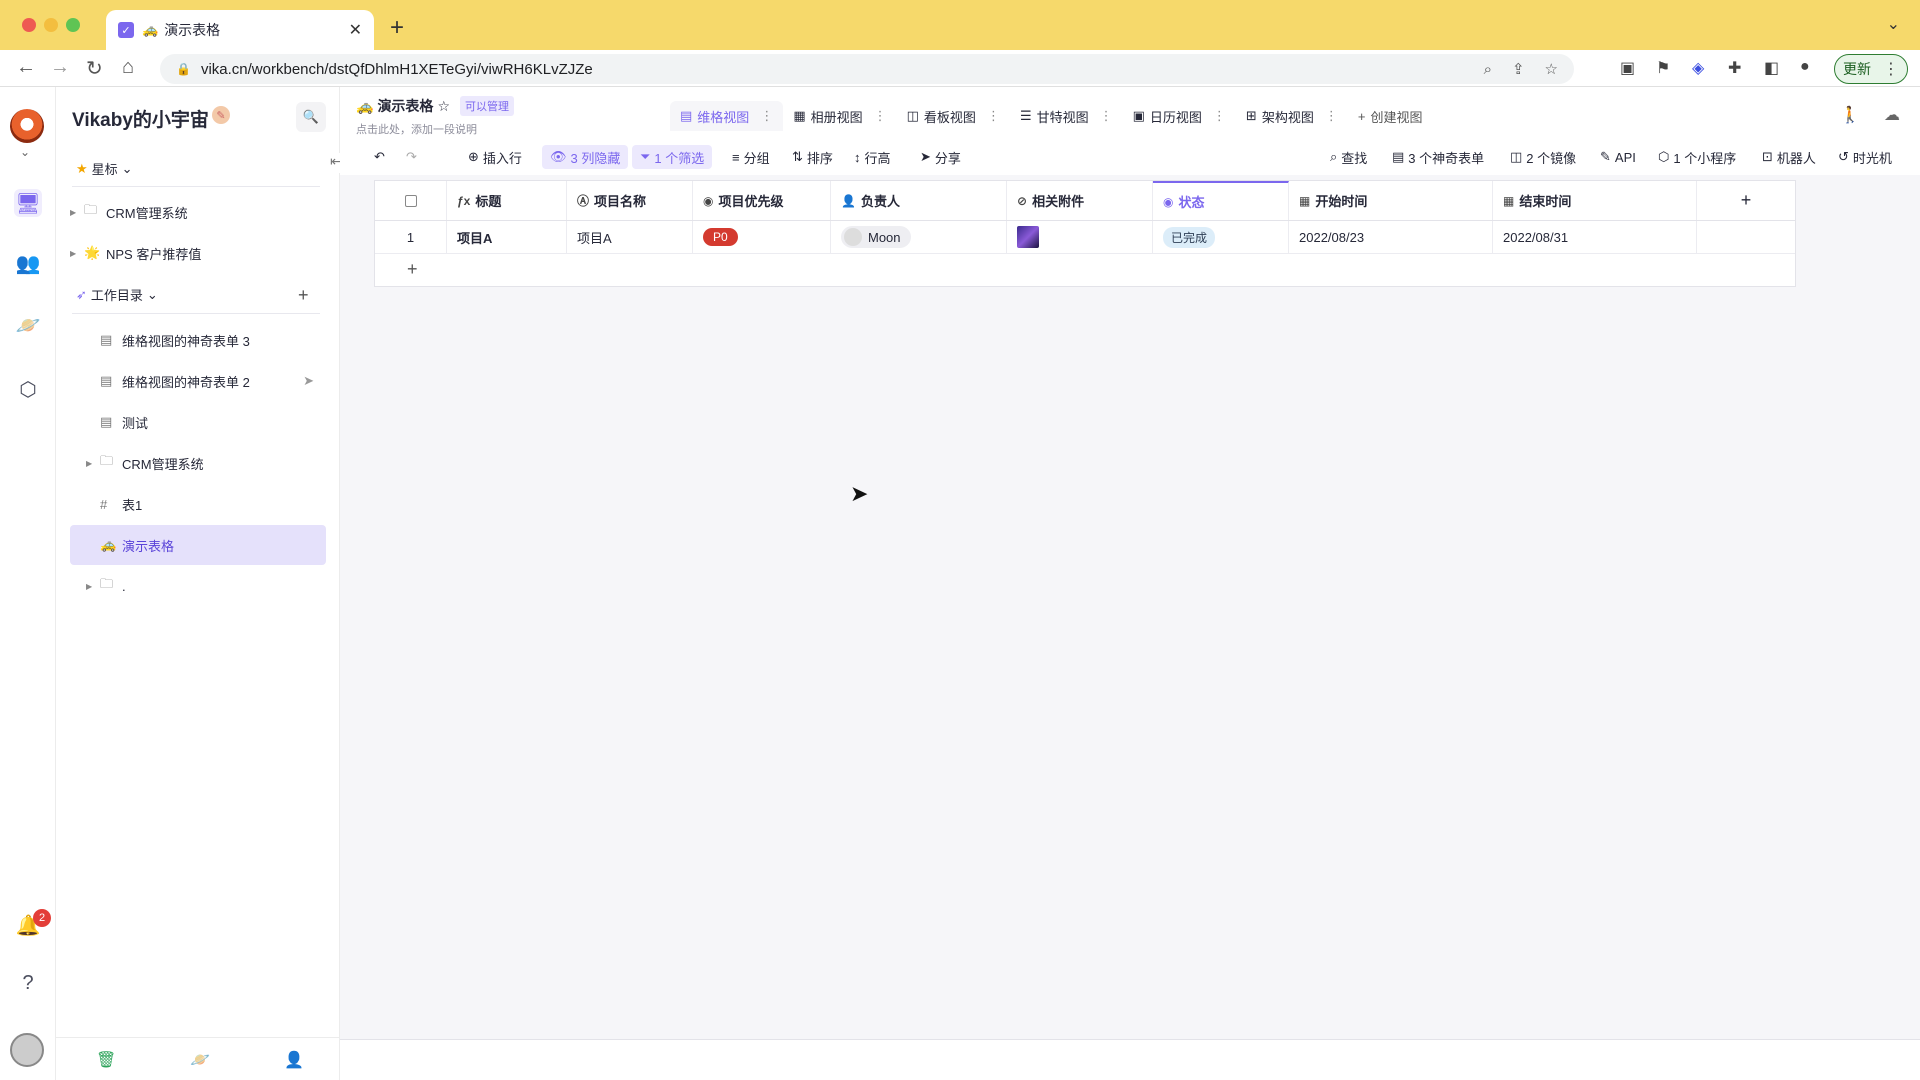 This screenshot has height=1080, width=1920. What do you see at coordinates (26, 67) in the screenshot?
I see `back-icon: ←` at bounding box center [26, 67].